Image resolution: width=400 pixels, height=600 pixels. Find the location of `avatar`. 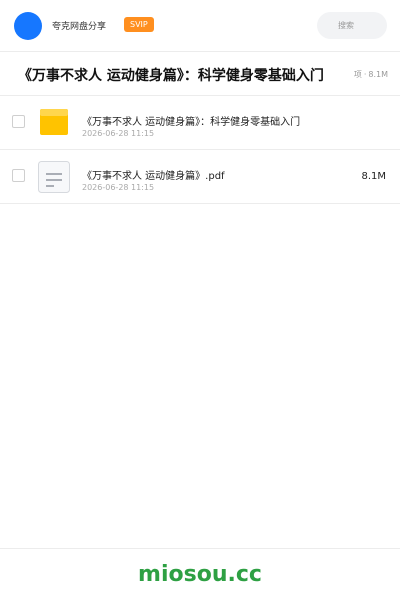

avatar is located at coordinates (28, 26).